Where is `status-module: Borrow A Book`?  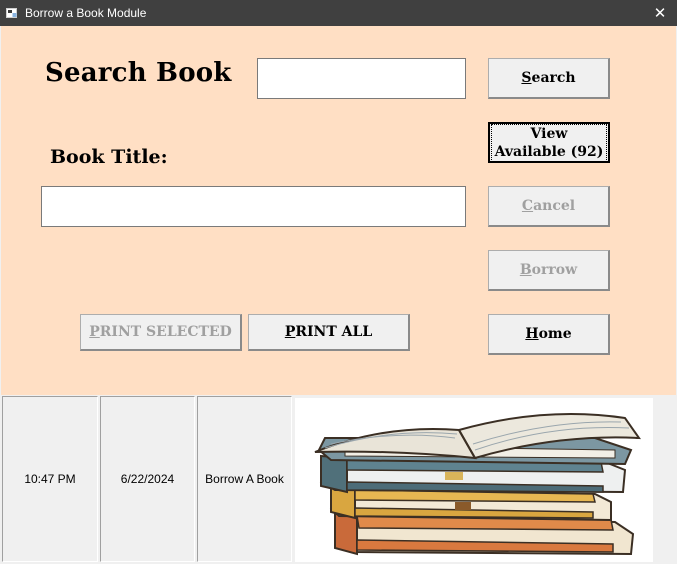 status-module: Borrow A Book is located at coordinates (244, 479).